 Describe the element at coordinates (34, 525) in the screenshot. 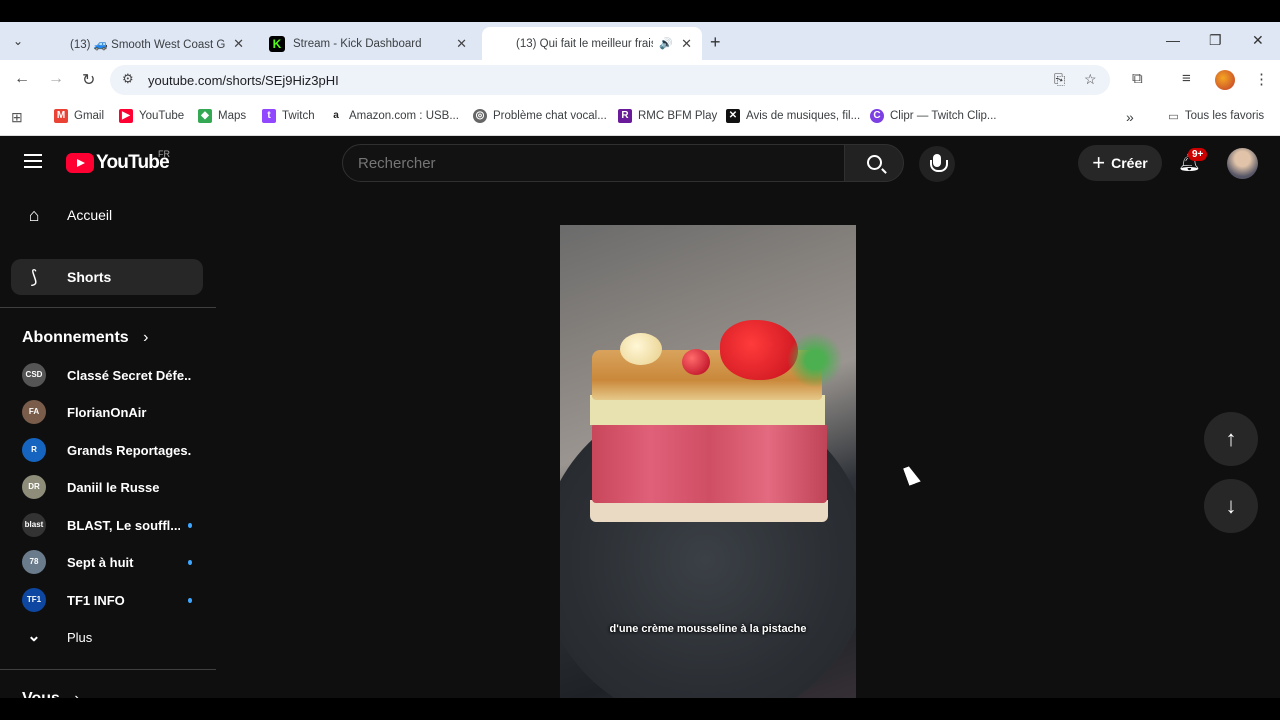

I see `channel-avatar: blast` at that location.